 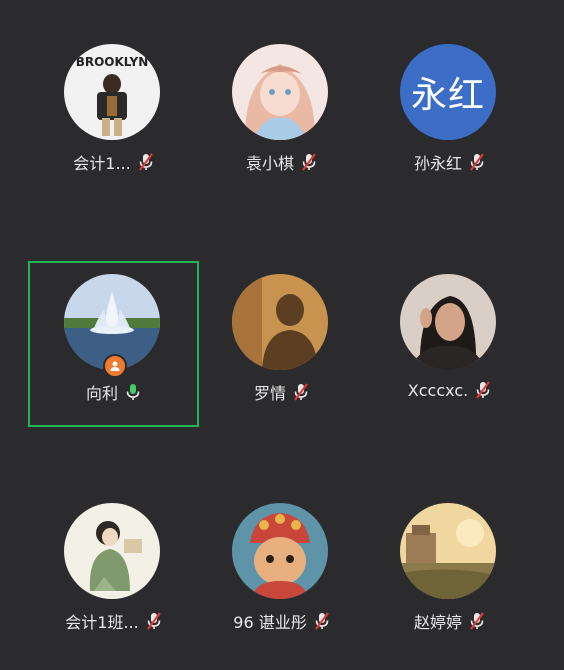 I want to click on participant-name-row: 袁小棋, so click(x=282, y=162).